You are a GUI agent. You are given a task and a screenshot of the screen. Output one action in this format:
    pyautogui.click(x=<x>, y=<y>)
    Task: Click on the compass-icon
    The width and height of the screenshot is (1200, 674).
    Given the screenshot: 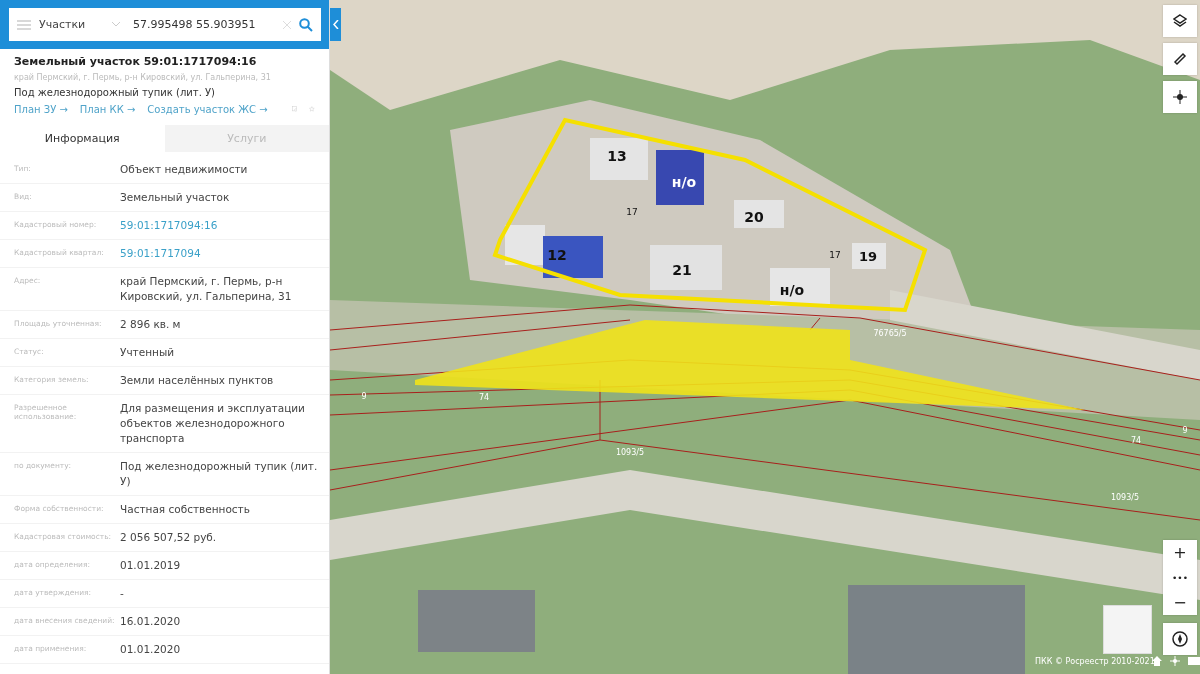 What is the action you would take?
    pyautogui.click(x=1180, y=639)
    